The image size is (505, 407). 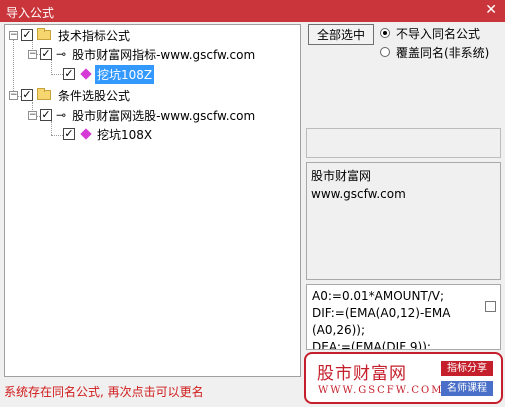 What do you see at coordinates (467, 388) in the screenshot?
I see `watermark-tag-courses: 名师课程` at bounding box center [467, 388].